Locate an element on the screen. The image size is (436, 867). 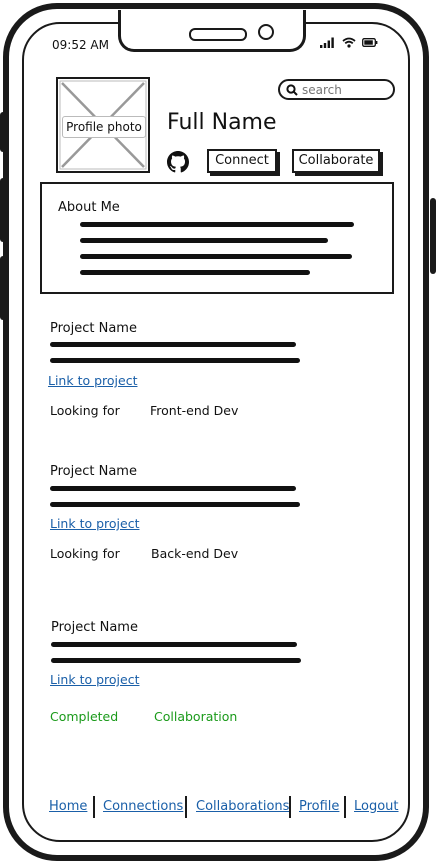
nav-logout: Logout is located at coordinates (376, 806).